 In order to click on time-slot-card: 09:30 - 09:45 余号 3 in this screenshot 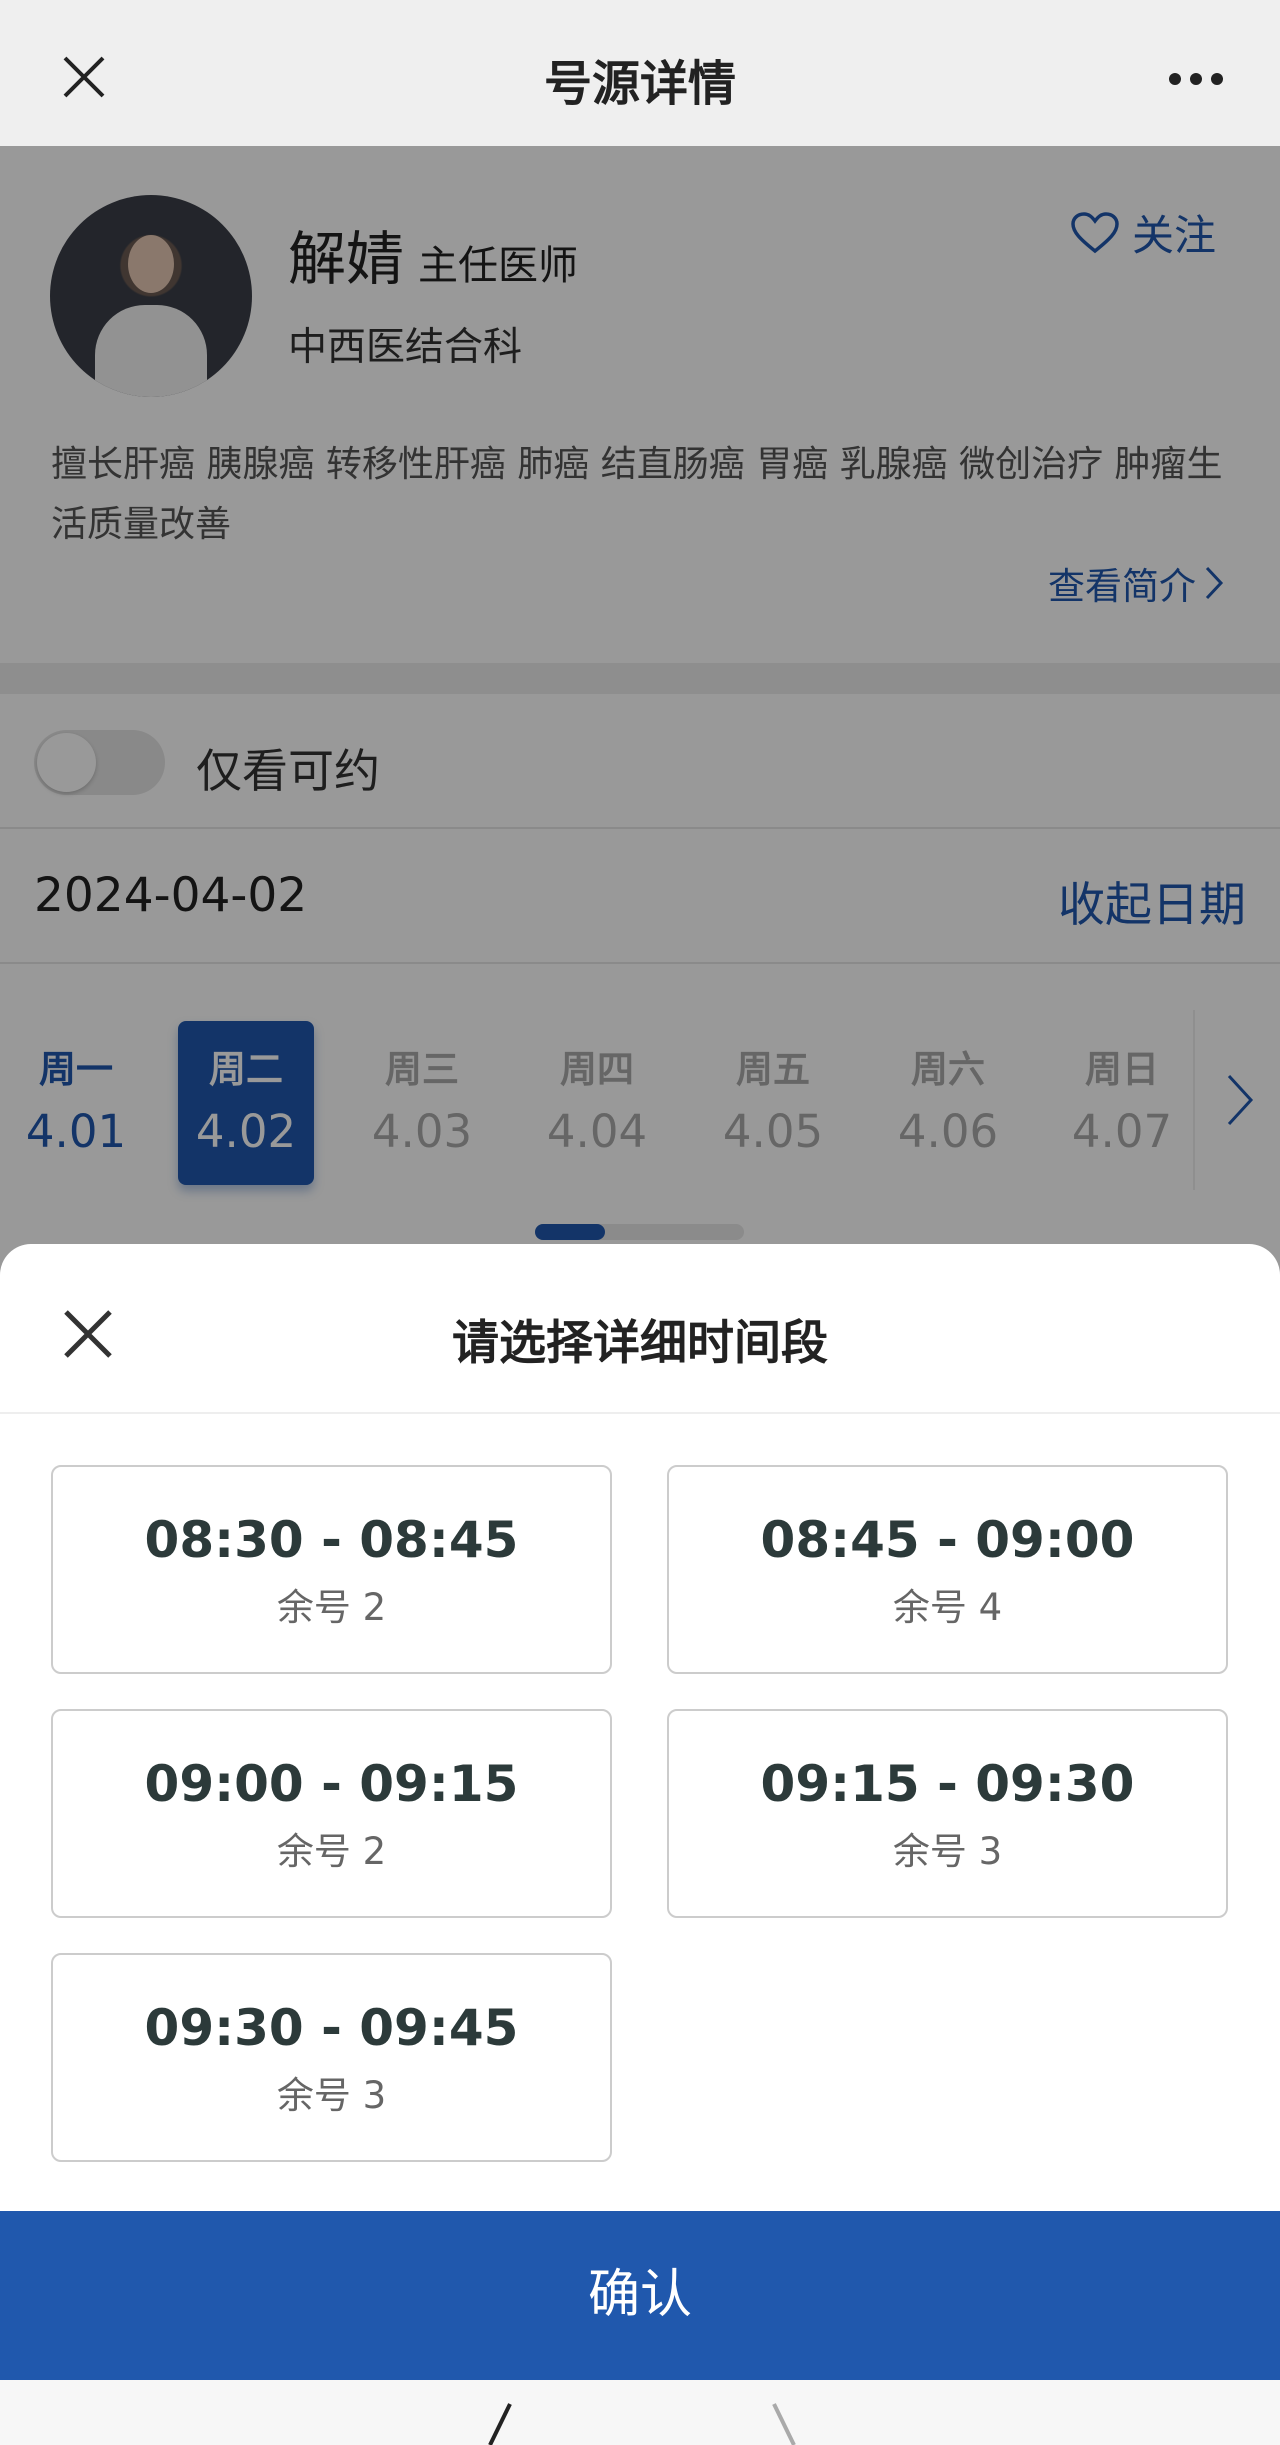, I will do `click(331, 2057)`.